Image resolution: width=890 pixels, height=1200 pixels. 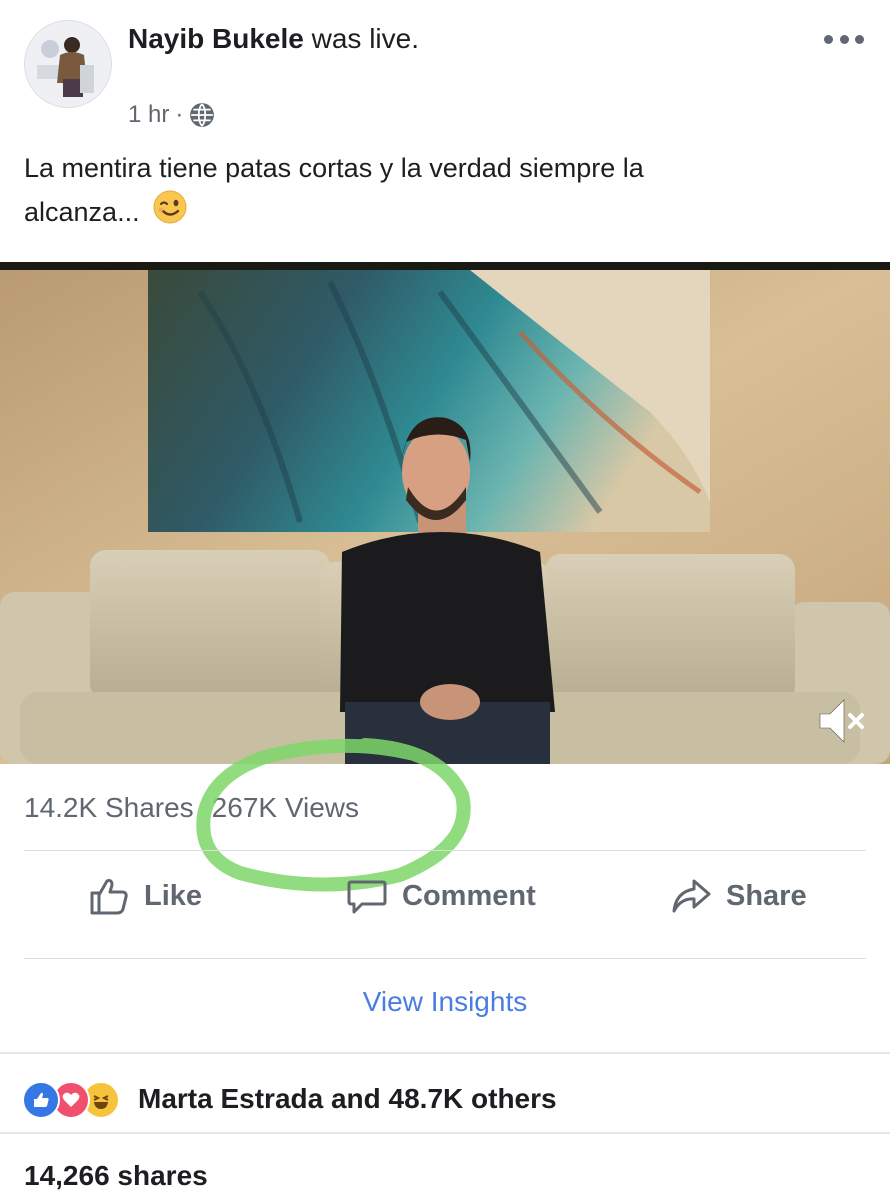 I want to click on post-time: 1 hr, so click(x=148, y=115).